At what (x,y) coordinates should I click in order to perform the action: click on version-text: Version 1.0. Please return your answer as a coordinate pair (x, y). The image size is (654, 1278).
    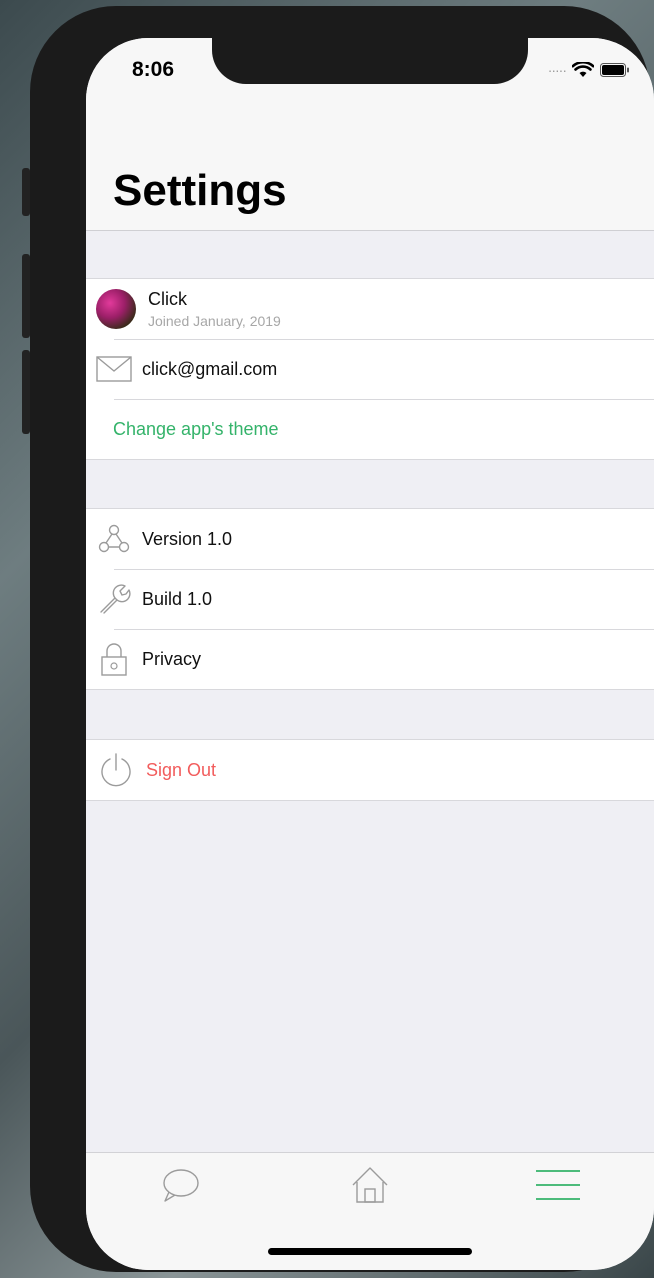
    Looking at the image, I should click on (187, 538).